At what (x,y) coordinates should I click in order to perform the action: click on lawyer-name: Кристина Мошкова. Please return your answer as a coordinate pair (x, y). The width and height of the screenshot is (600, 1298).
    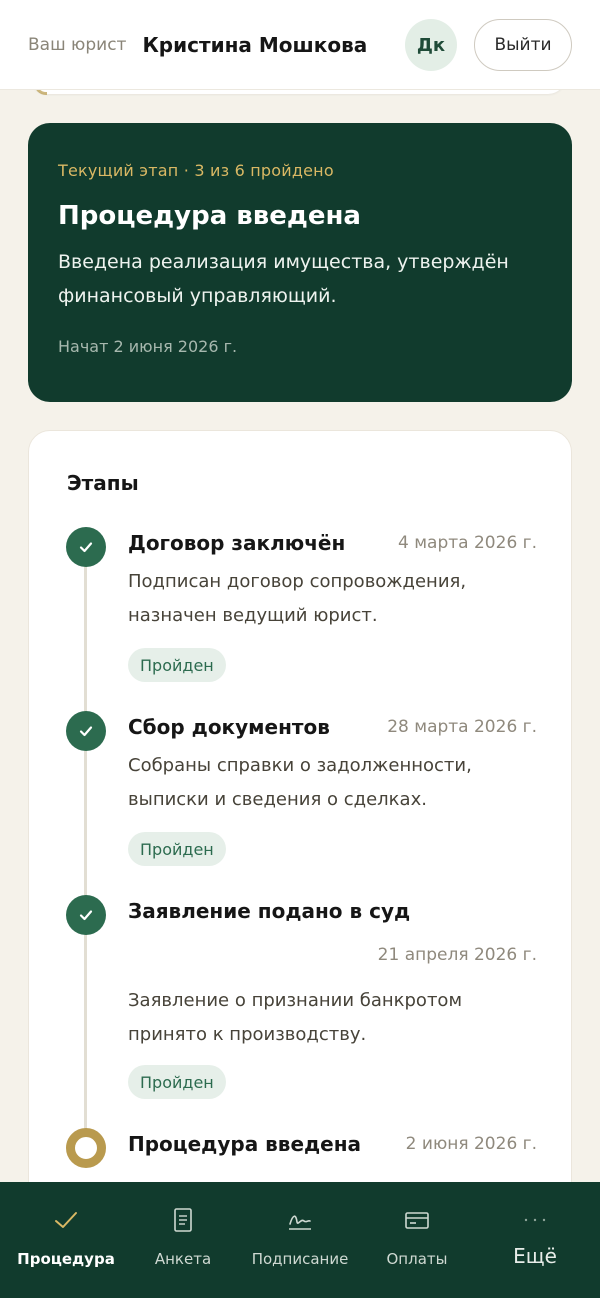
    Looking at the image, I should click on (255, 44).